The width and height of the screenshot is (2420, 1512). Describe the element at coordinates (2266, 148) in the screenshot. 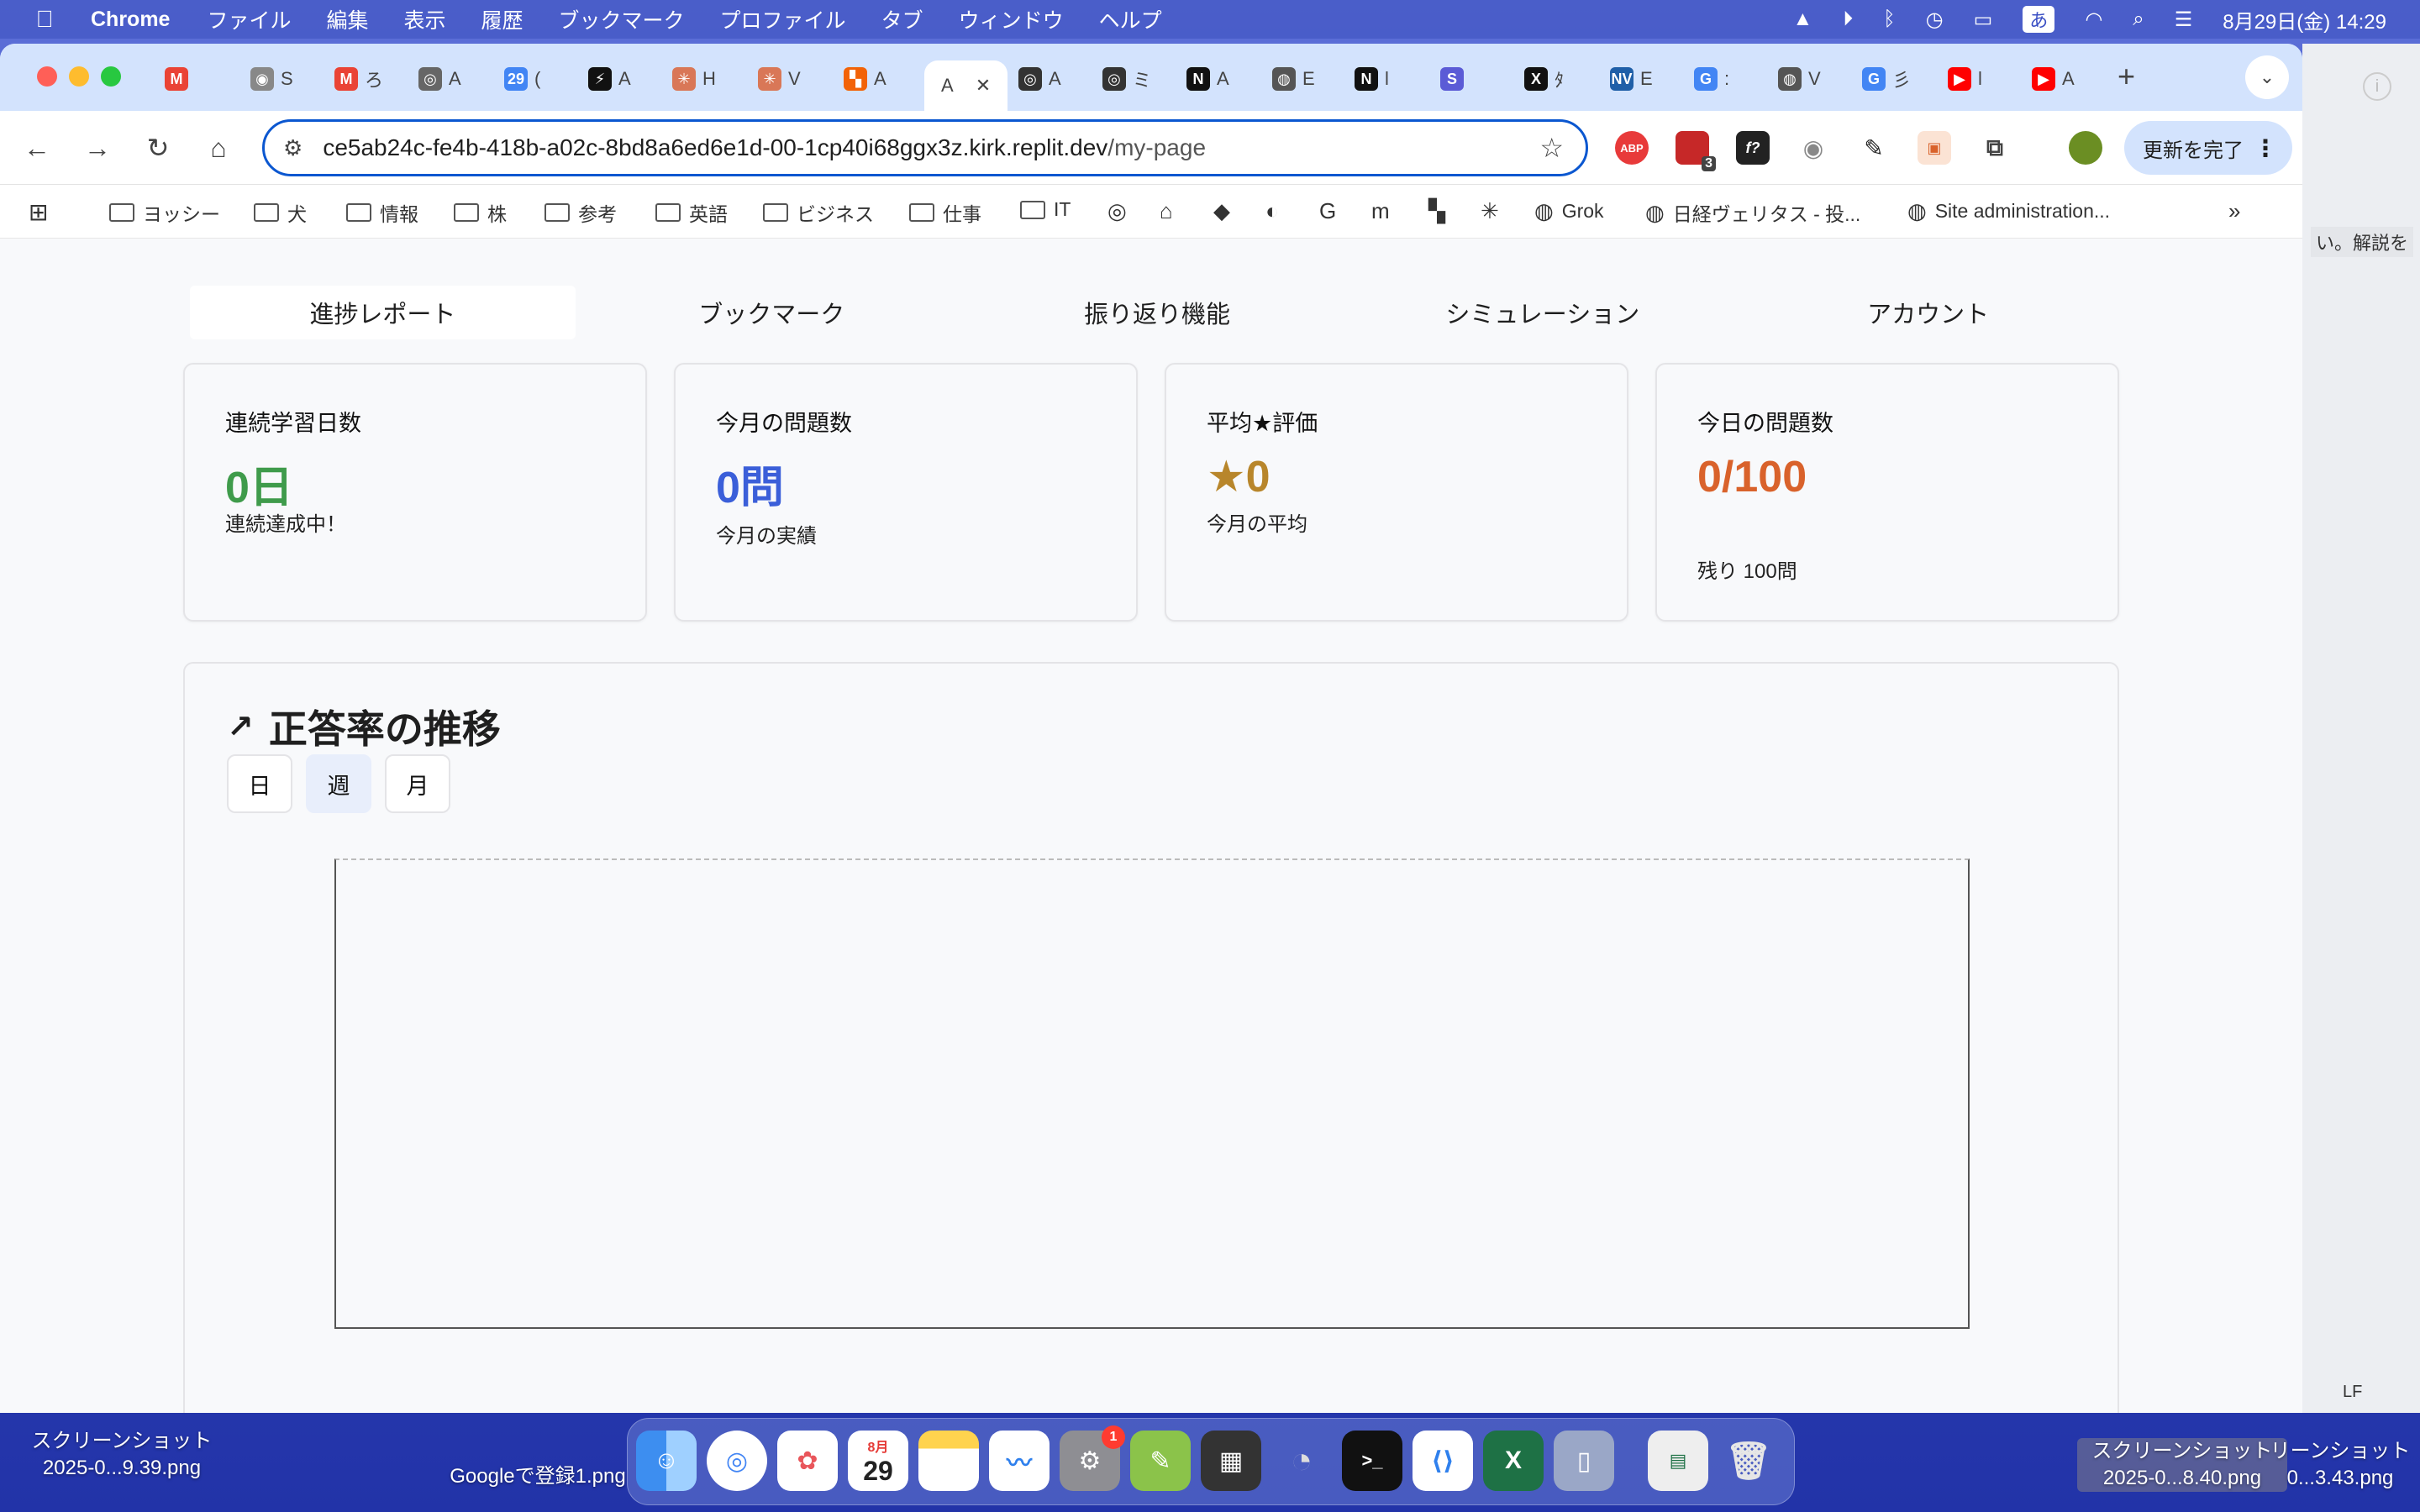

I see `more-menu-icon: ⋮` at that location.